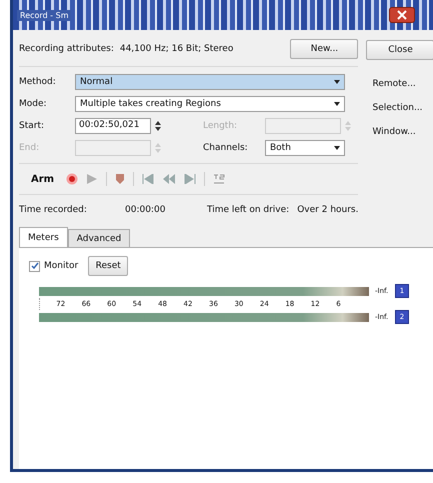 The image size is (433, 483). What do you see at coordinates (220, 126) in the screenshot?
I see `length-label: Length:` at bounding box center [220, 126].